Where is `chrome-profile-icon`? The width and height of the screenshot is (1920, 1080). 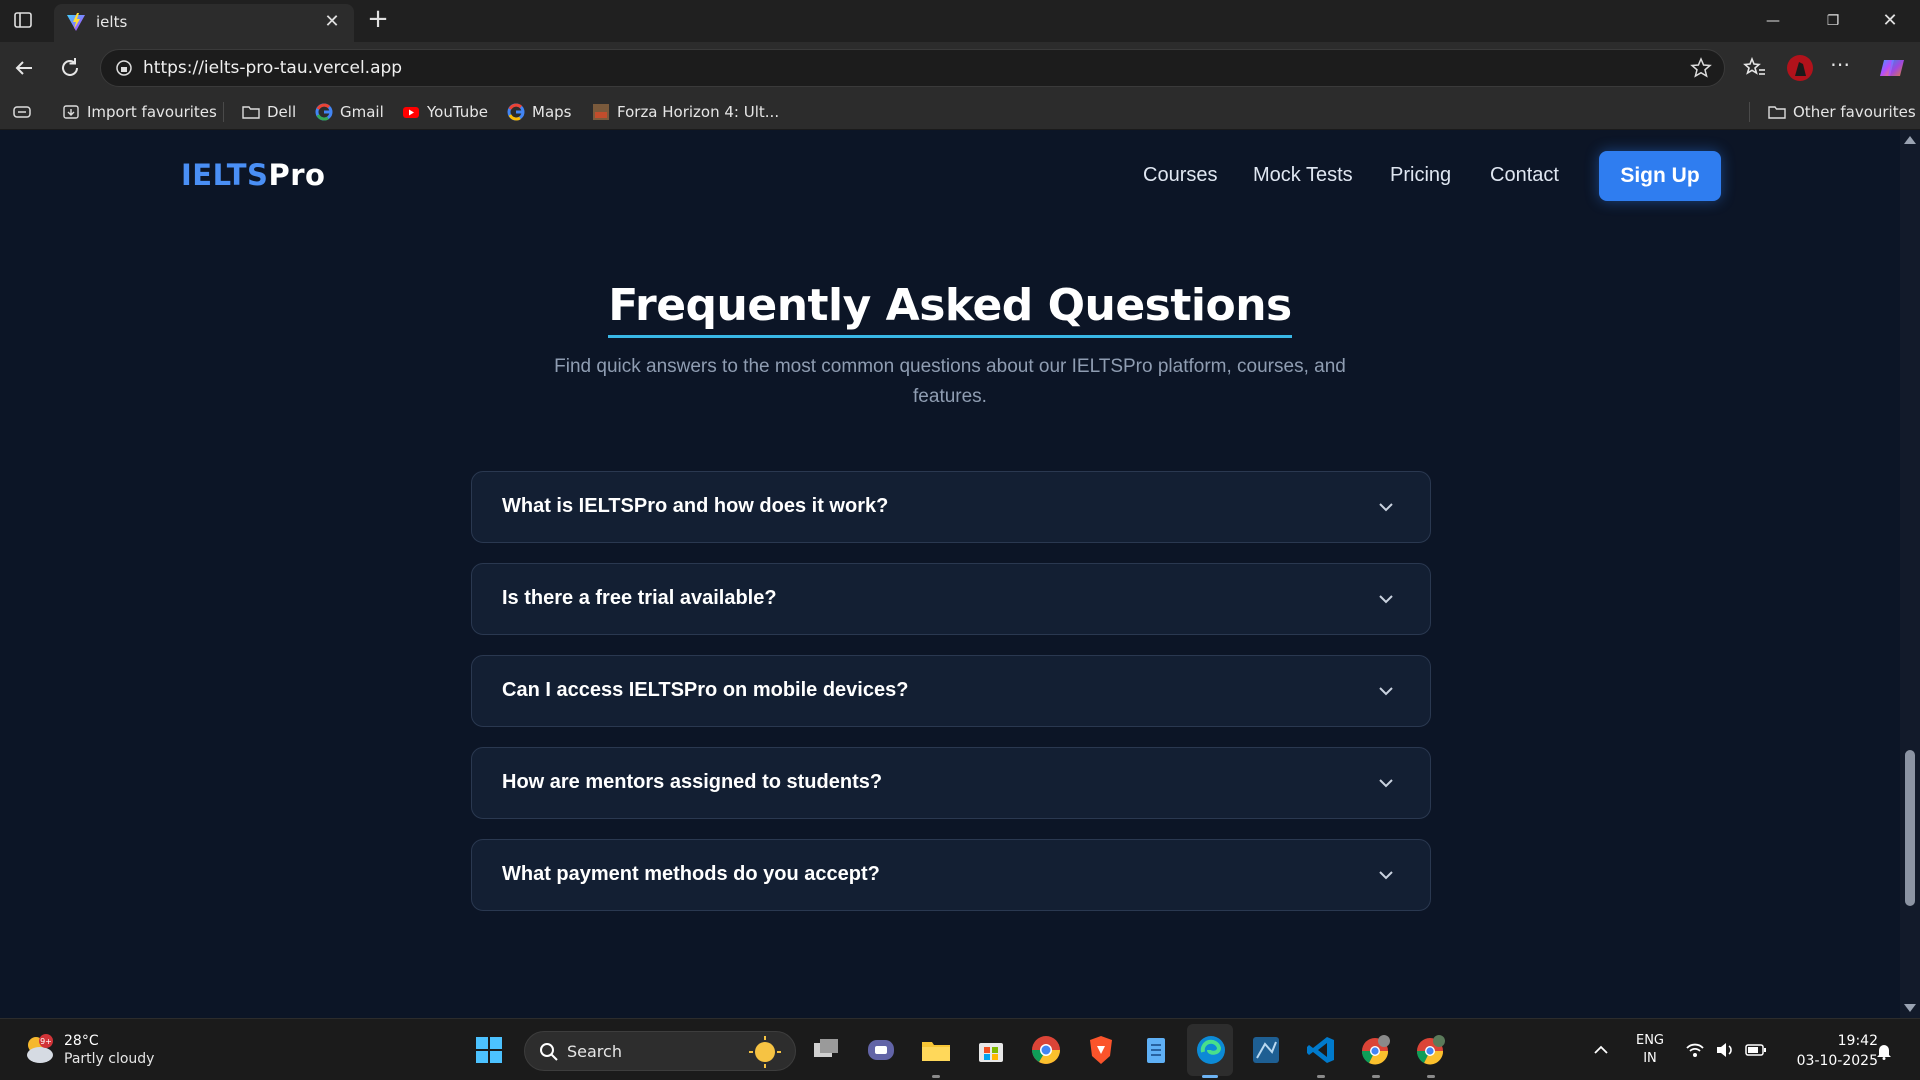
chrome-profile-icon is located at coordinates (1376, 1050).